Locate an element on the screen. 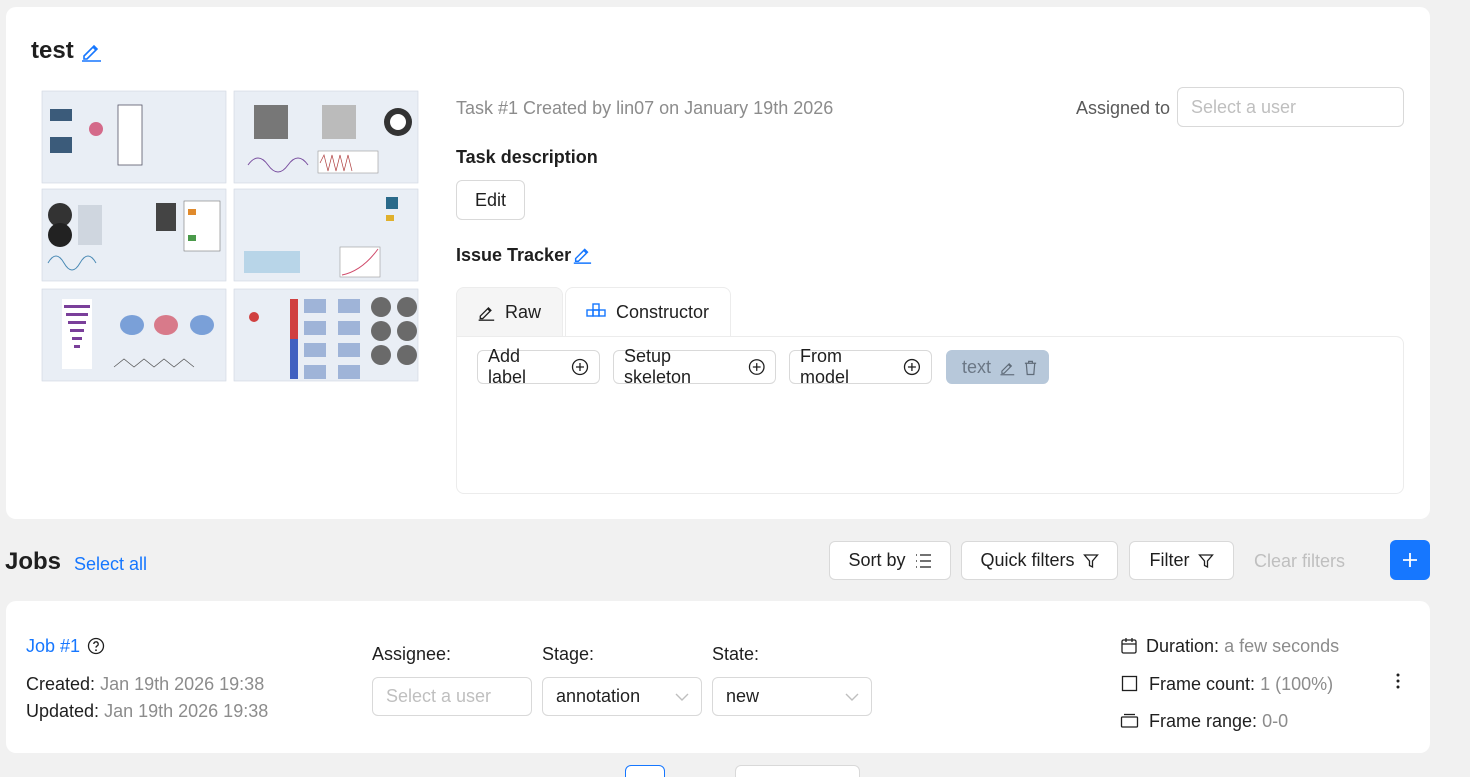  sort-by-button: Sort by is located at coordinates (890, 560).